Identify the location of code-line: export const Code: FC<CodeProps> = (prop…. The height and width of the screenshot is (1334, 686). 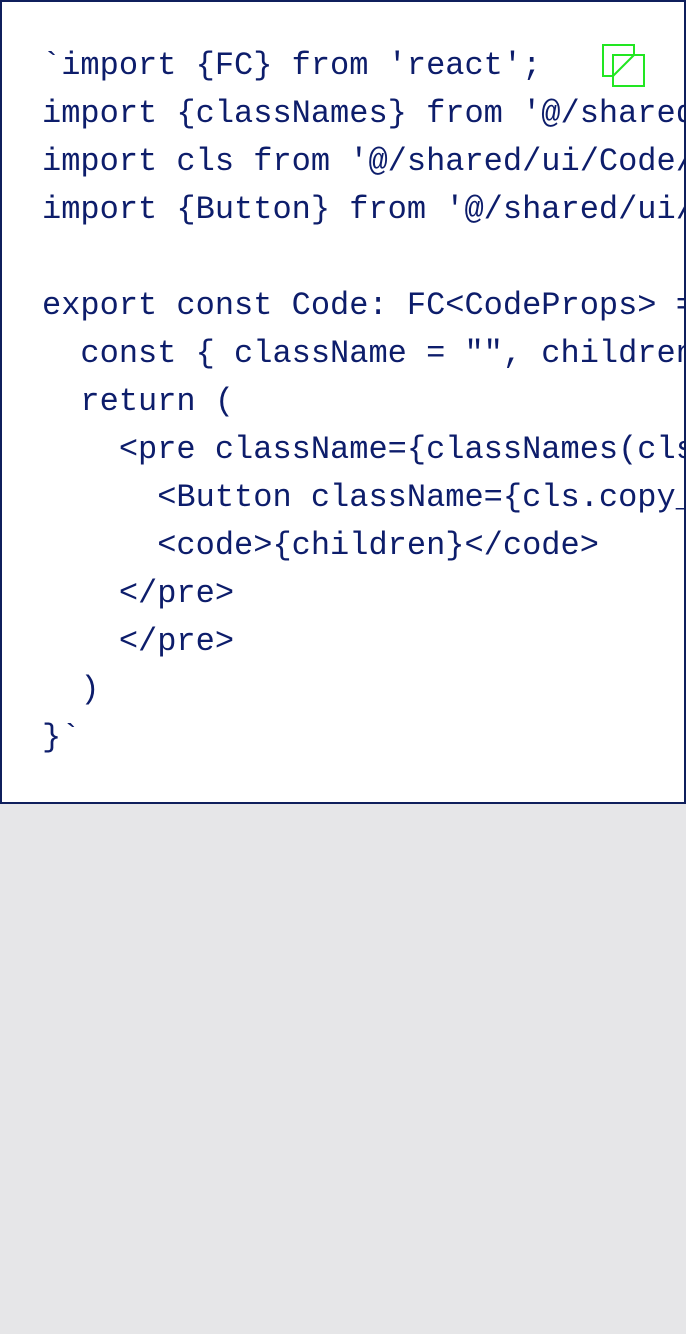
(363, 305).